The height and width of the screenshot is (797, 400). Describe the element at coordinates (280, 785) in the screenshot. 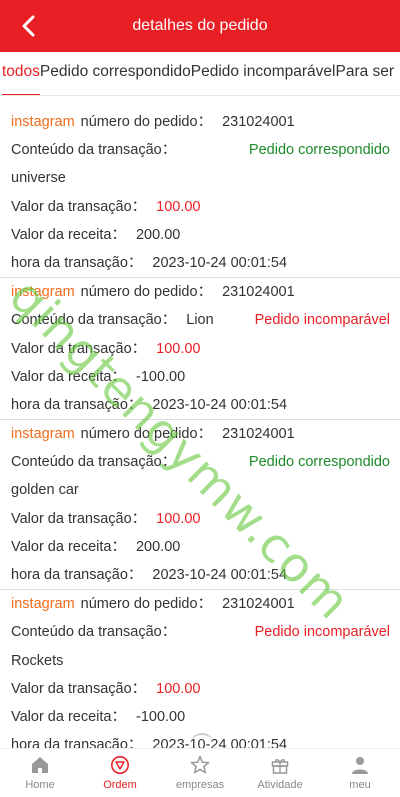

I see `nav-label: Atividade` at that location.